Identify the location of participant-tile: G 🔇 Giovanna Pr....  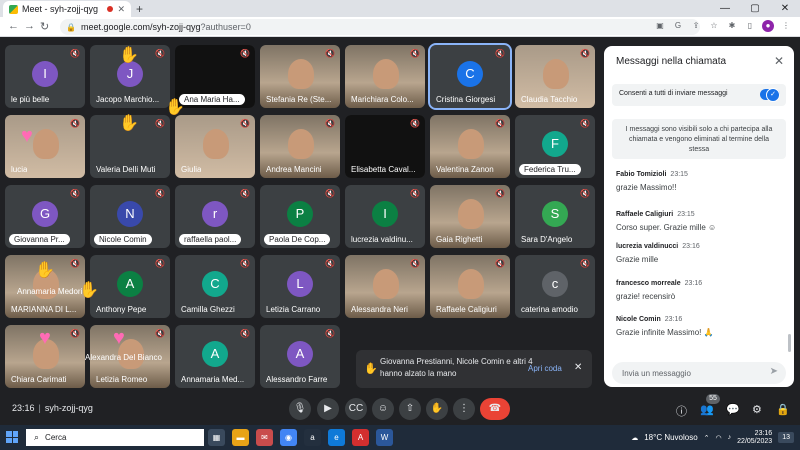
(45, 216).